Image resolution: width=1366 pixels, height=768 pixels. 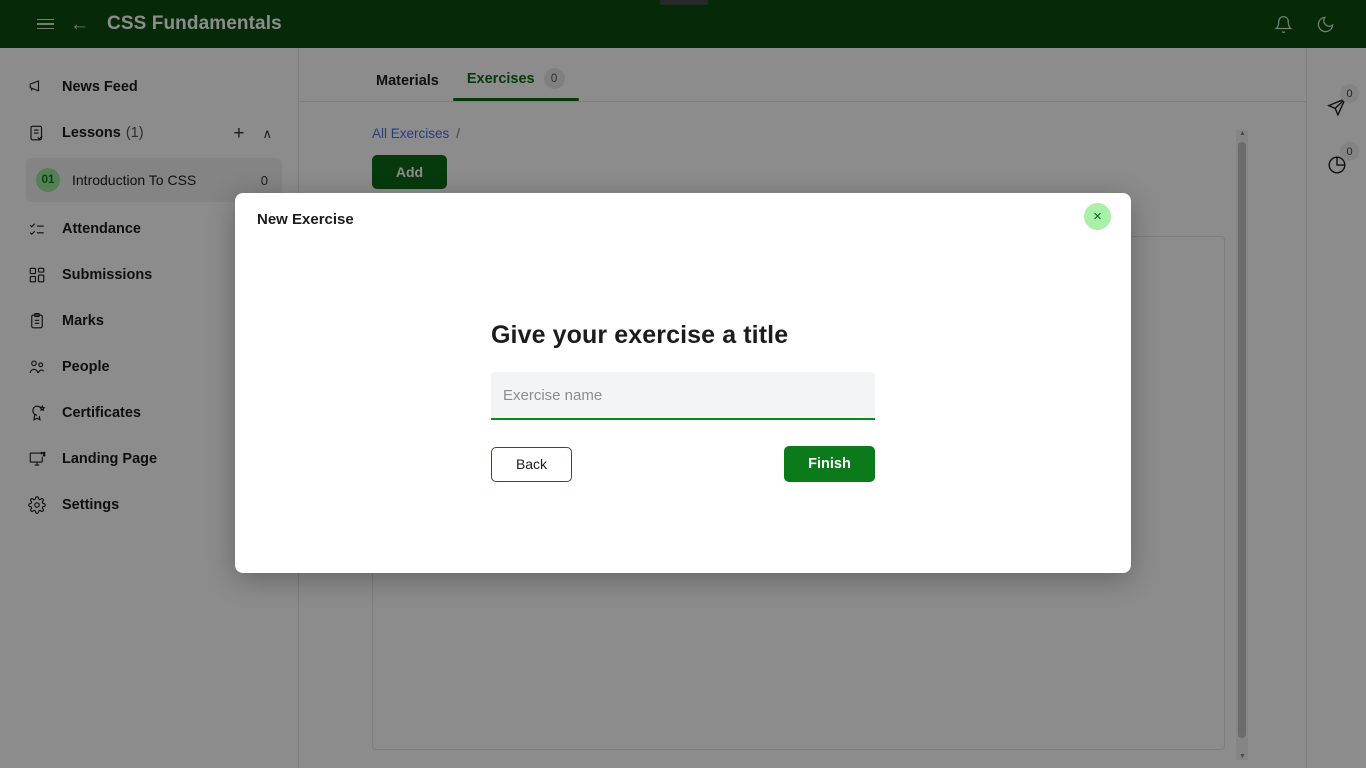 I want to click on finish-button: Finish, so click(x=829, y=464).